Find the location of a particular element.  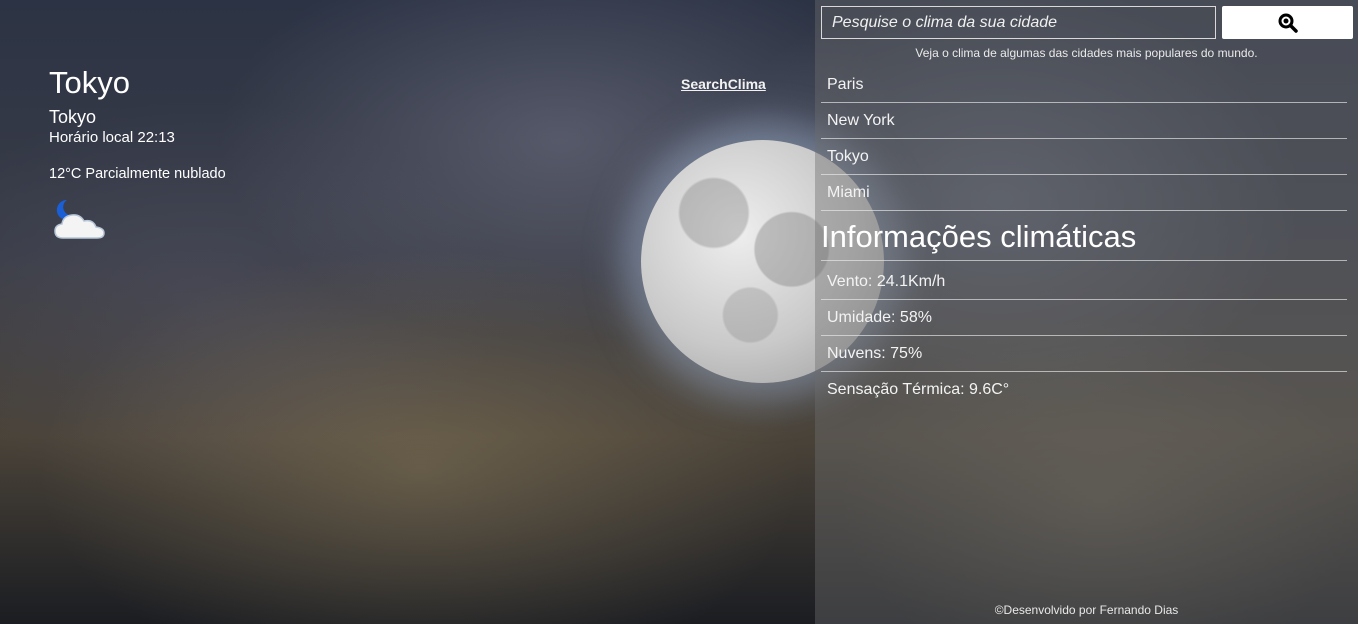

city-item-new-york: New York is located at coordinates (1084, 121).